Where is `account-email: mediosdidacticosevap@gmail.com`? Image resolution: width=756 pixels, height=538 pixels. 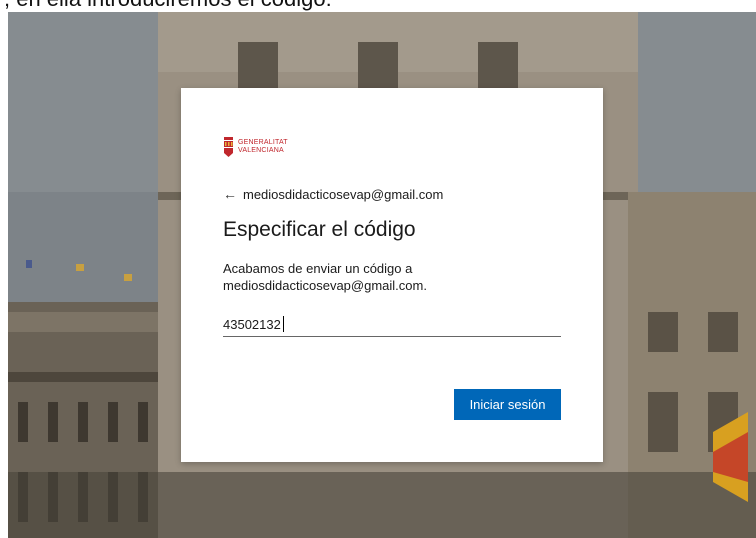
account-email: mediosdidacticosevap@gmail.com is located at coordinates (343, 194).